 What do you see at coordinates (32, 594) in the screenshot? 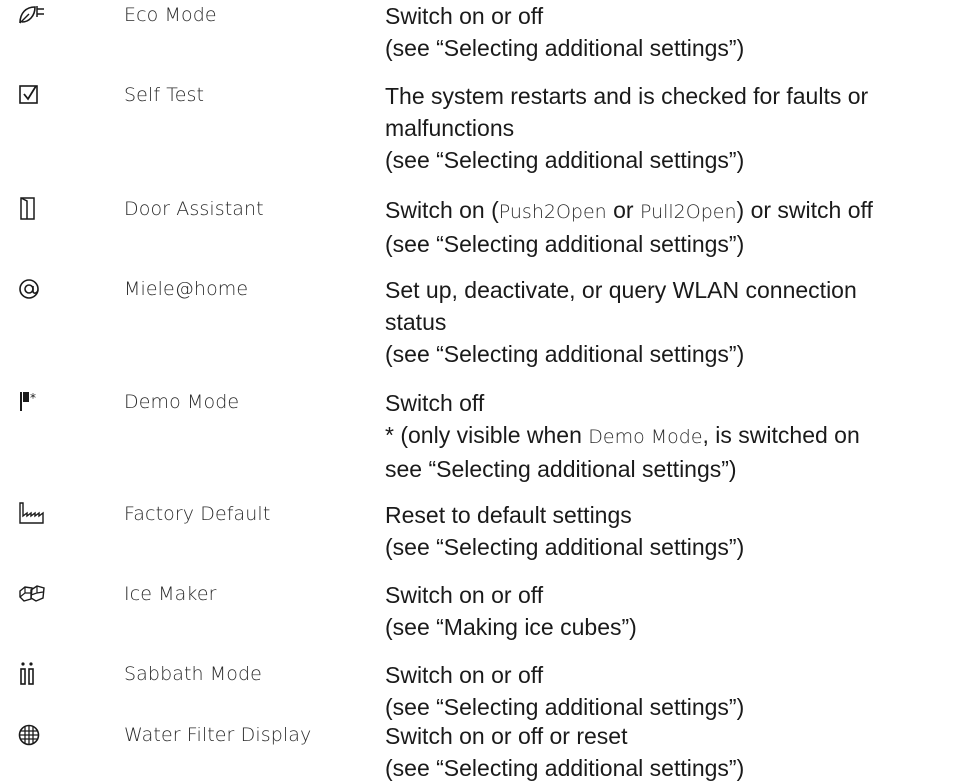
I see `ice-cubes-icon` at bounding box center [32, 594].